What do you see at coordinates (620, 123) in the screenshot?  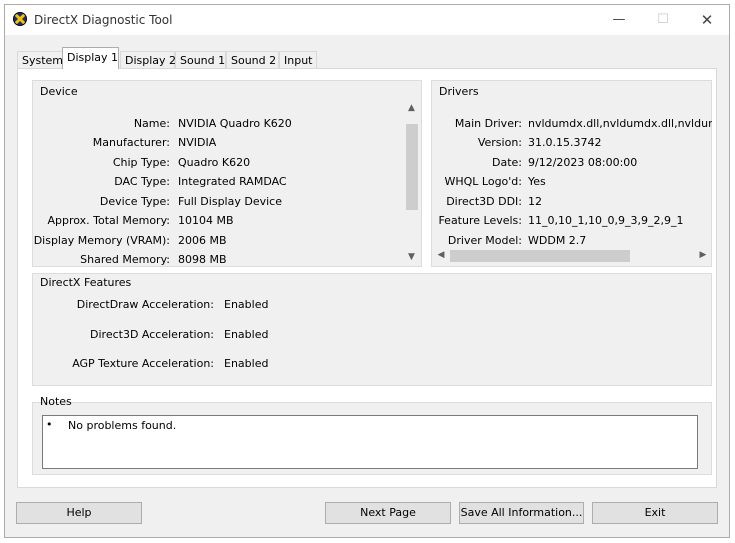 I see `main-driver-value: nvldumdx.dll,nvldumdx.dll,nvldumdx.d` at bounding box center [620, 123].